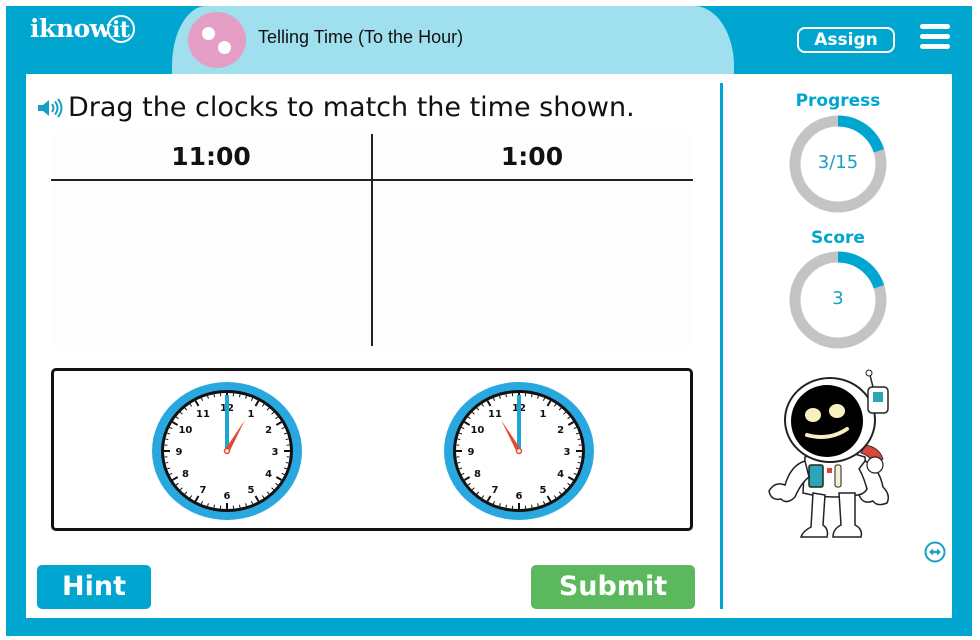  I want to click on score-label: Score, so click(838, 238).